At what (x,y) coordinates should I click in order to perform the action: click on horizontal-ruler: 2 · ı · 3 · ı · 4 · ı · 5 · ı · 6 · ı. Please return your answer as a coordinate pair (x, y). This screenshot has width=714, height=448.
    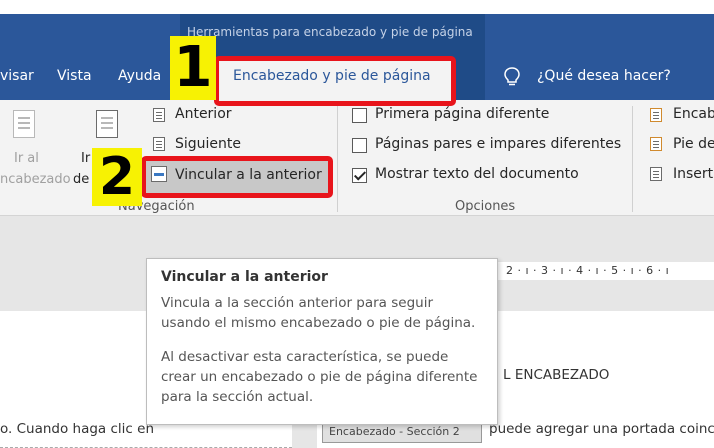
    Looking at the image, I should click on (606, 271).